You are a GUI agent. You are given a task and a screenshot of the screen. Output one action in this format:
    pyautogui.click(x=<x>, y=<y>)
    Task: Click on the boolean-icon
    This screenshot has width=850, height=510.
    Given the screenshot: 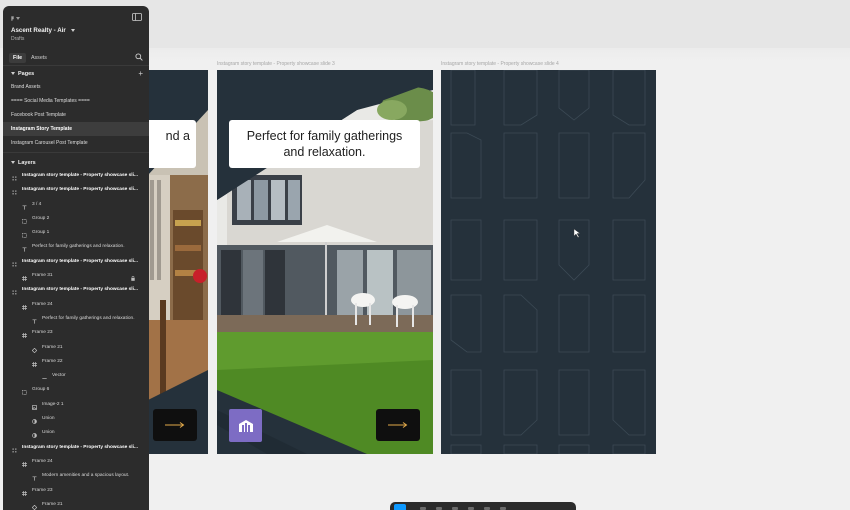 What is the action you would take?
    pyautogui.click(x=34, y=435)
    